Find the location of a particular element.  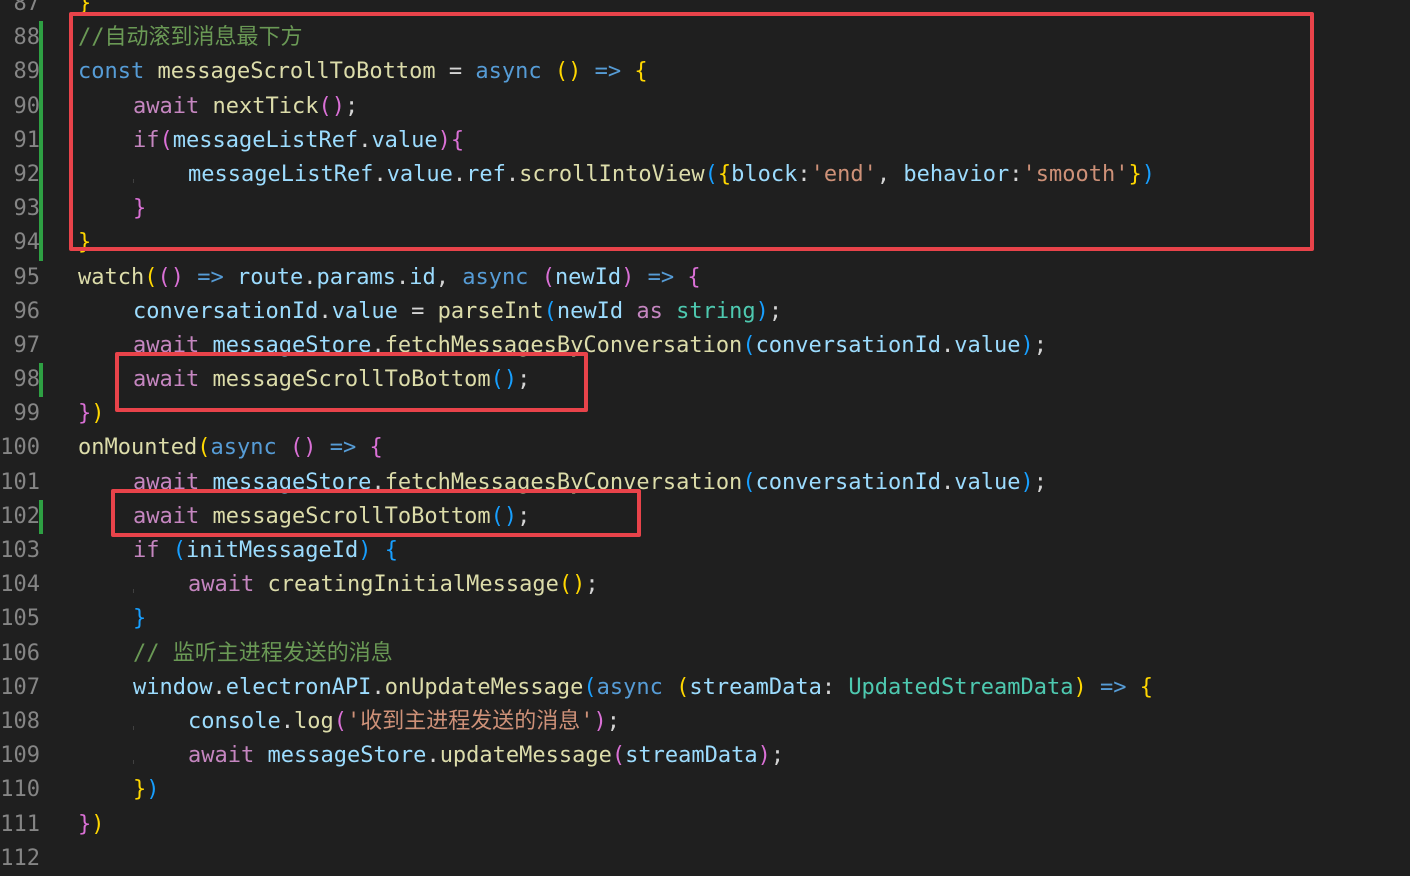

code-token: electronAPI is located at coordinates (298, 687).